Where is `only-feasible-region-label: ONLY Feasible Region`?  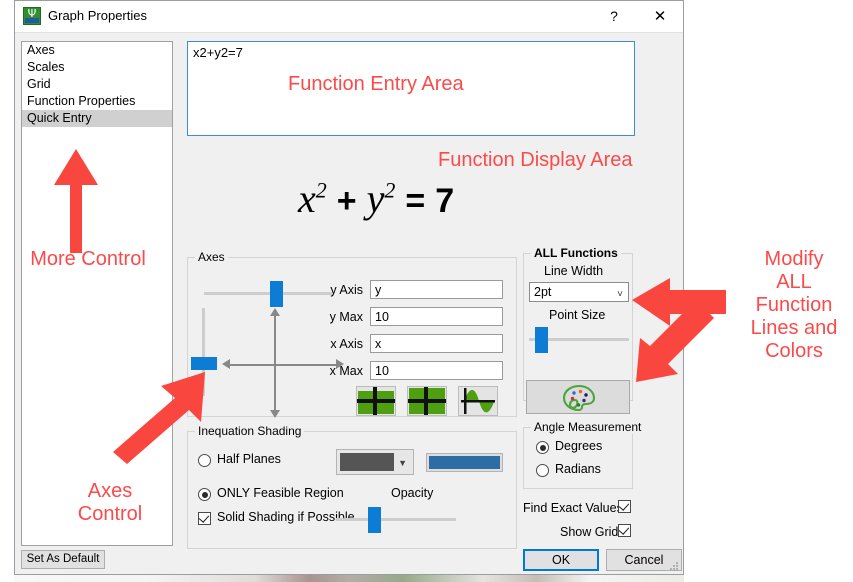
only-feasible-region-label: ONLY Feasible Region is located at coordinates (280, 493).